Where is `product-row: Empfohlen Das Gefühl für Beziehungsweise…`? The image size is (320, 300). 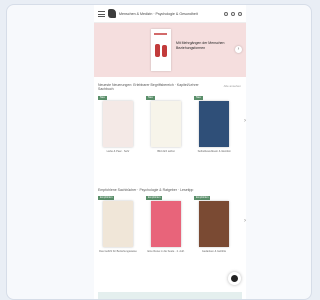
product-row: Empfohlen Das Gefühl für Beziehungsweise… is located at coordinates (172, 234).